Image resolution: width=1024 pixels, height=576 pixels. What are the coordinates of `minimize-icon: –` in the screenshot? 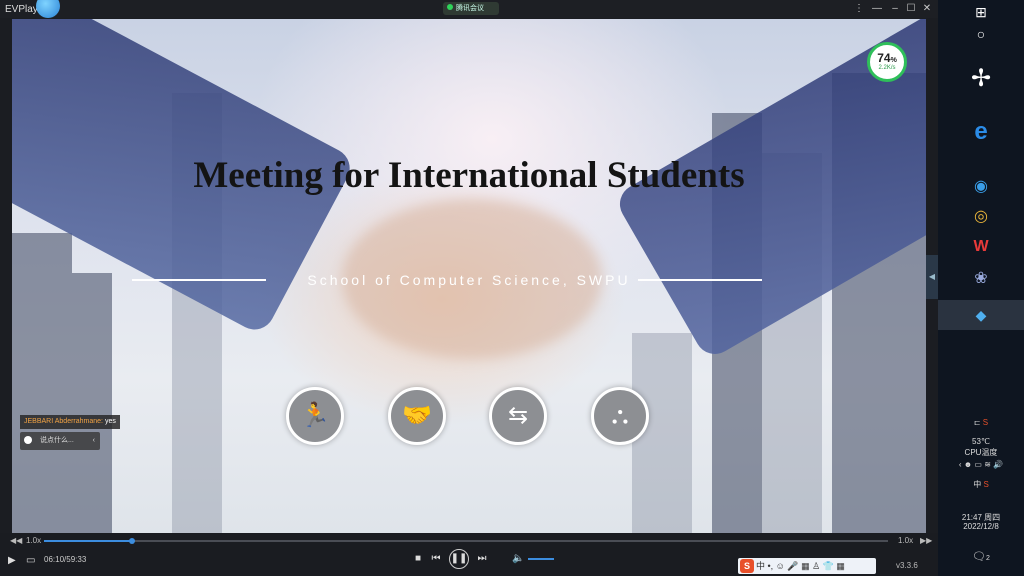 It's located at (895, 9).